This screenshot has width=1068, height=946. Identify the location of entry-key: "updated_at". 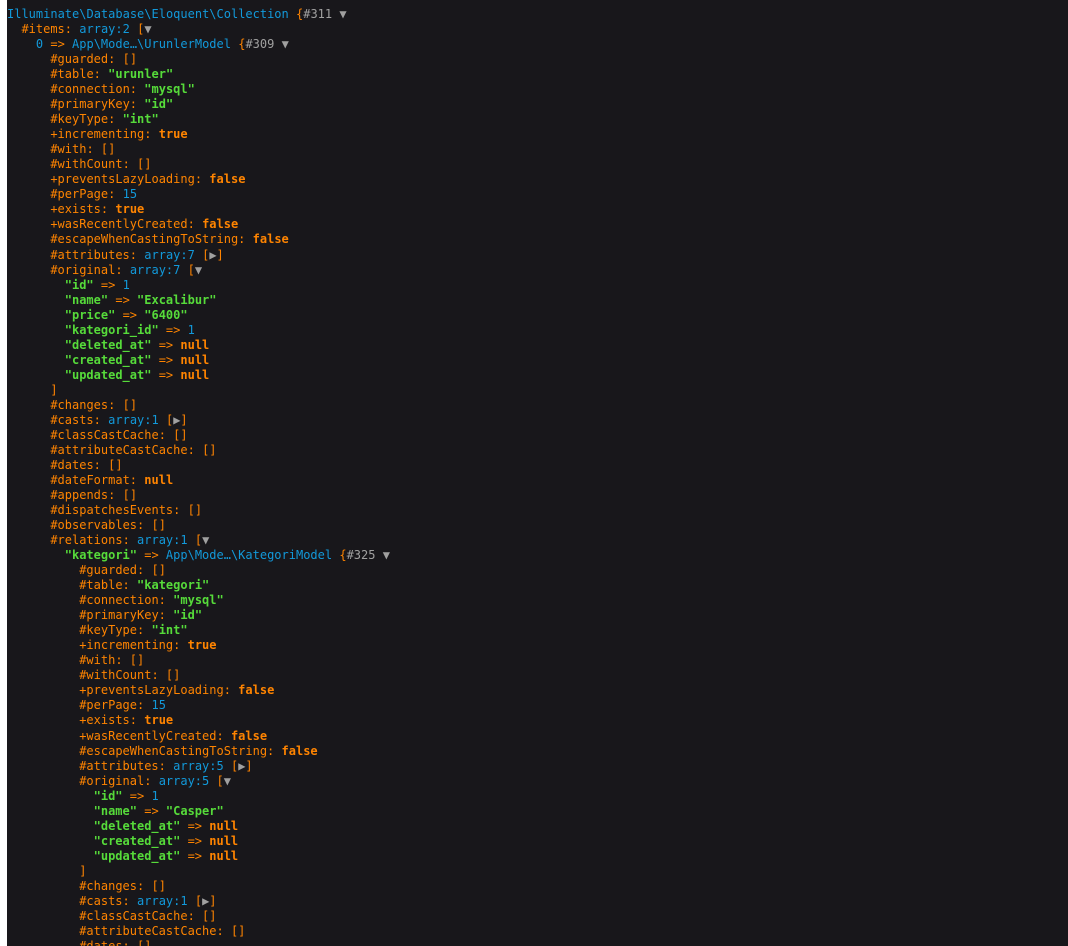
(108, 374).